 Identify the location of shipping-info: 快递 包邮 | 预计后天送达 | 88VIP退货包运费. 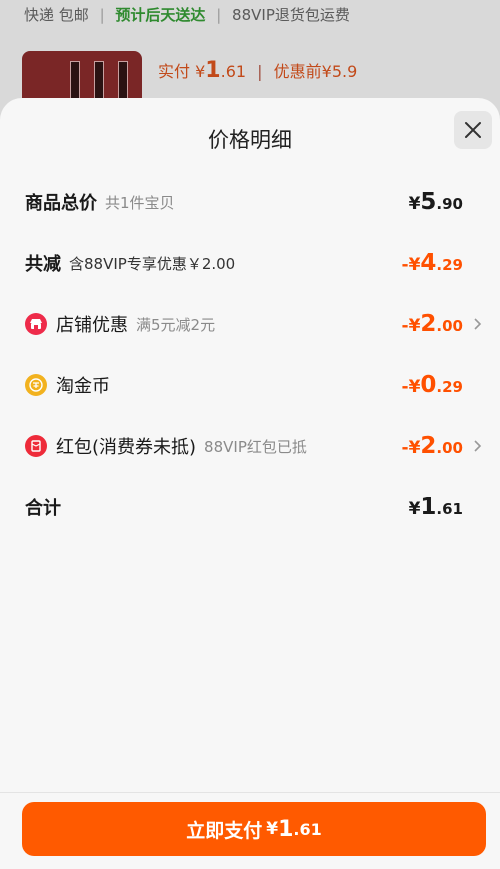
(187, 15).